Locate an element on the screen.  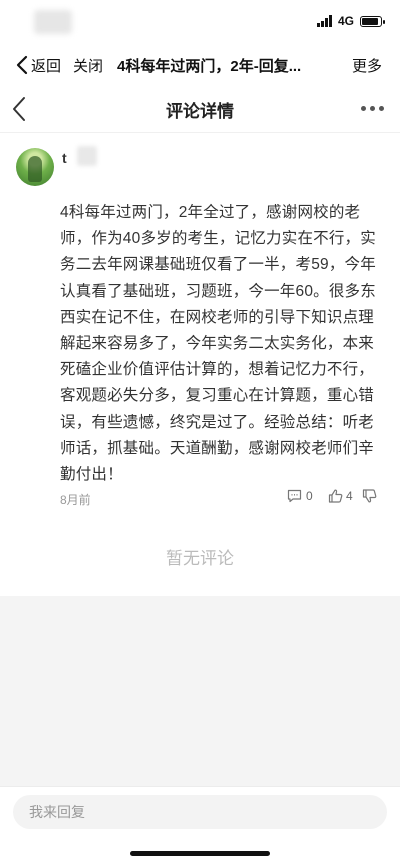
close-button: 关闭 is located at coordinates (88, 65).